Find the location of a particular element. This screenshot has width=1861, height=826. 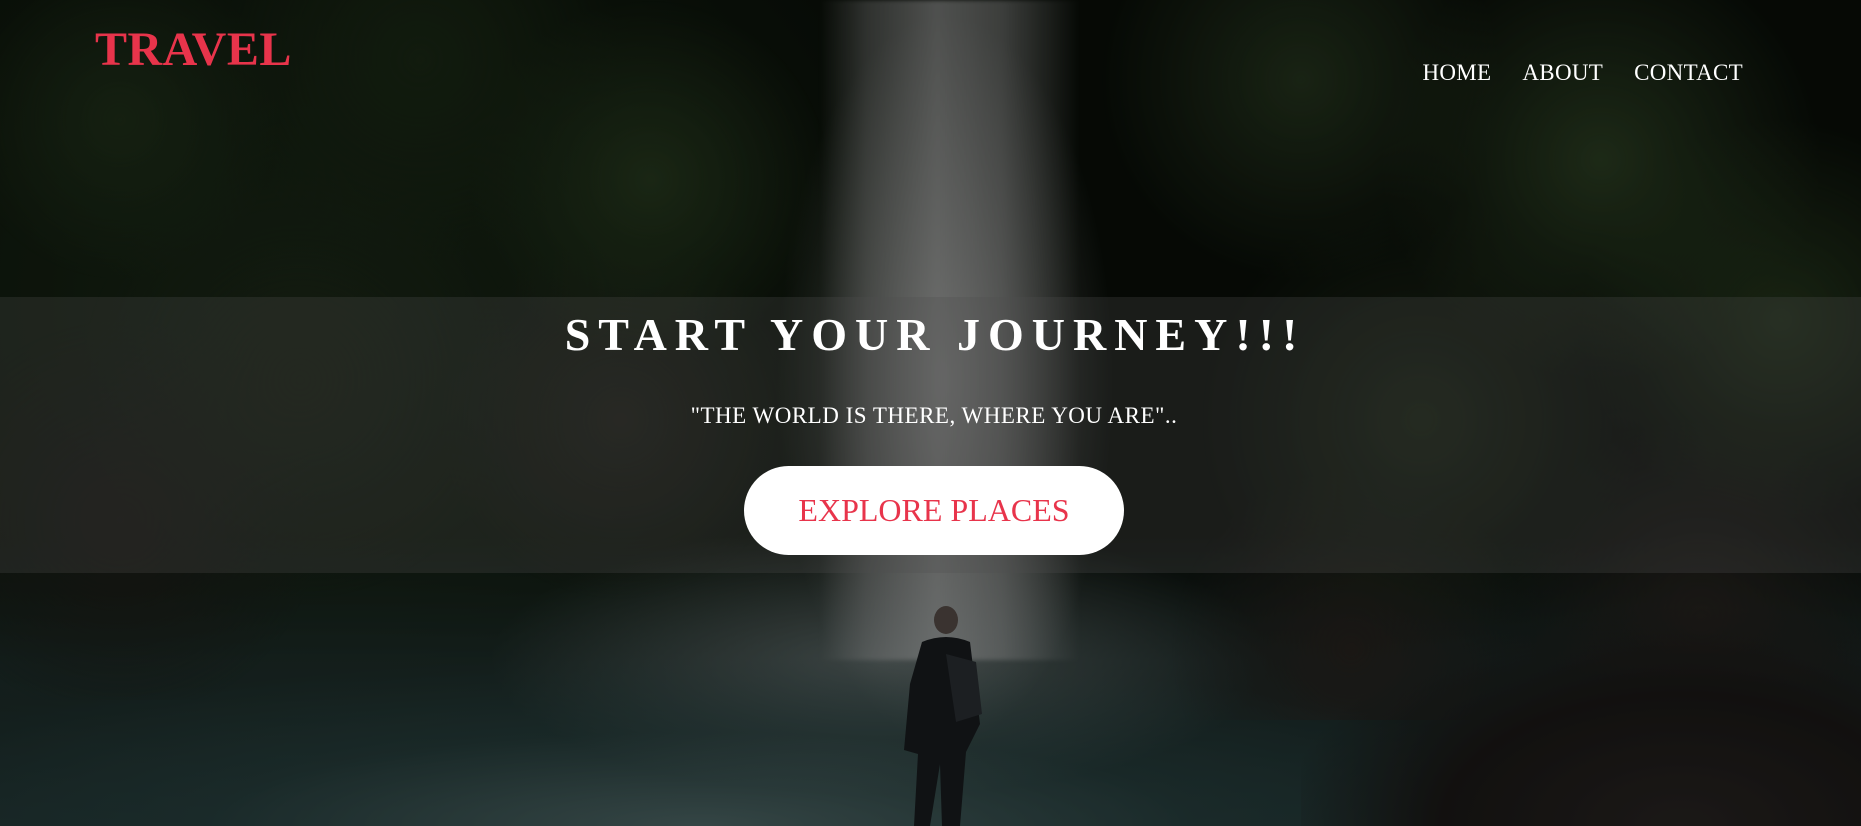

nav-link-about: ABOUT is located at coordinates (1562, 73).